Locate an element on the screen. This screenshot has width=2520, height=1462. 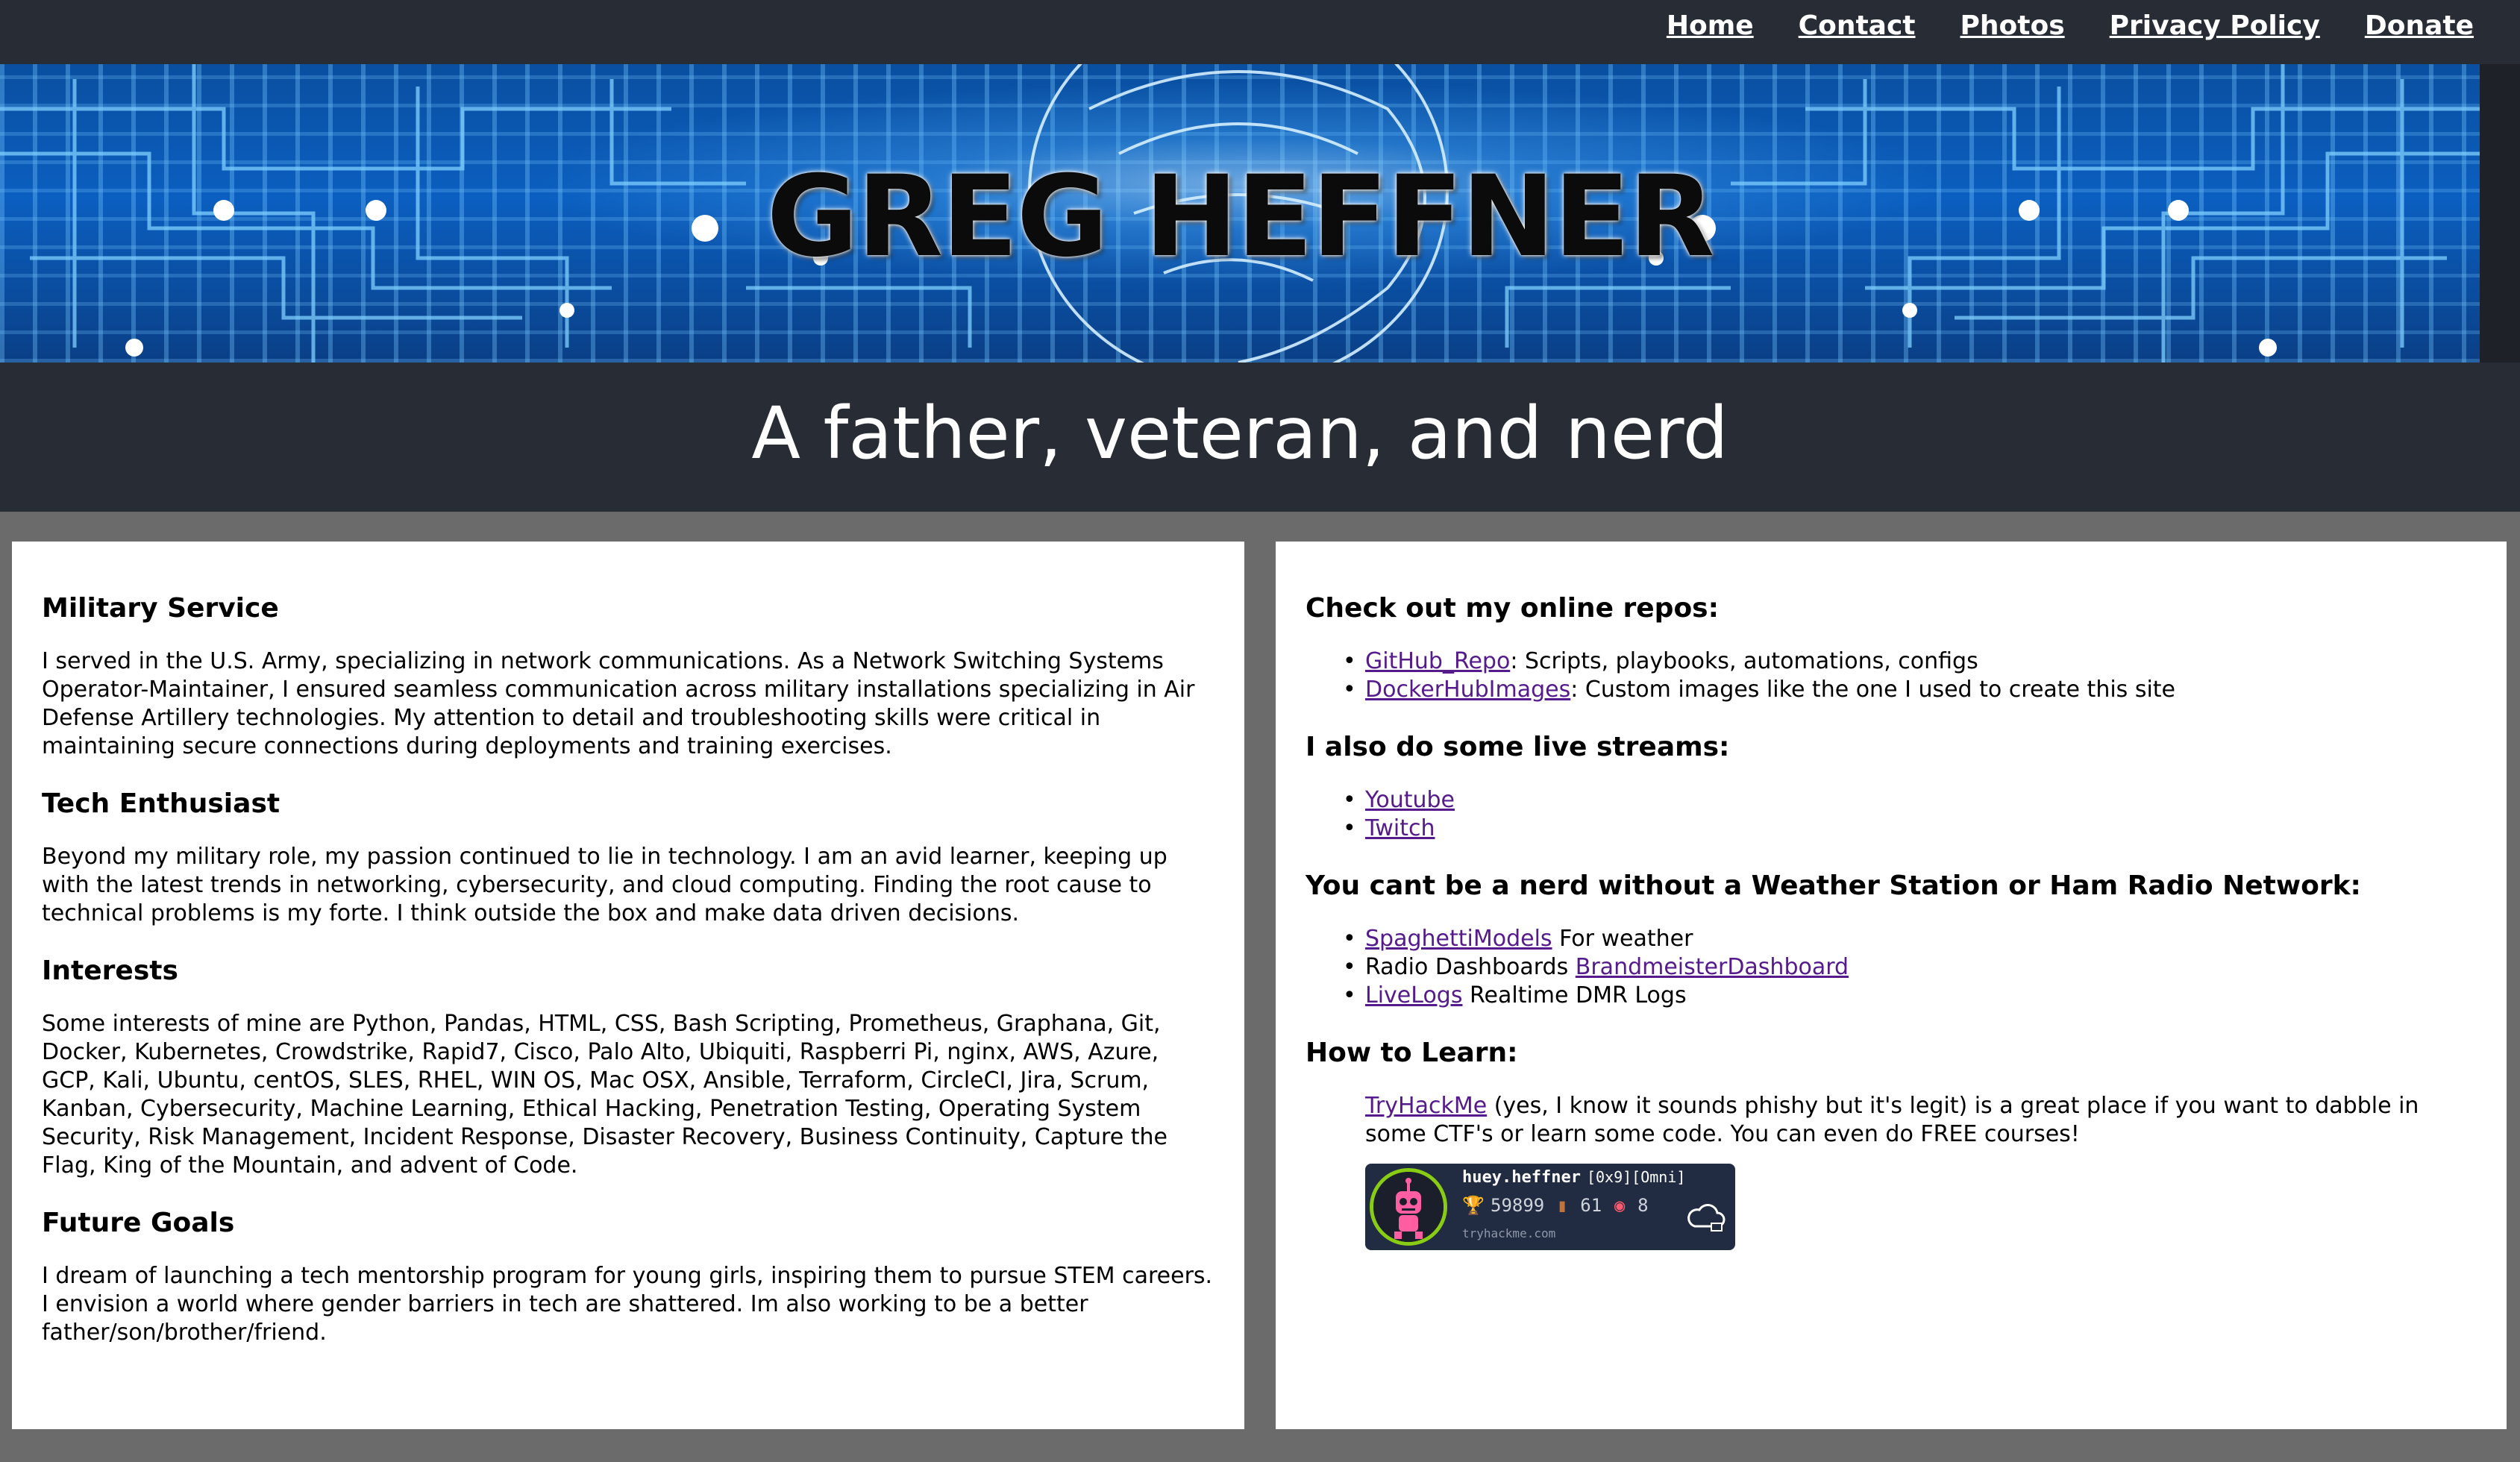
badge-username-text: huey.heffner is located at coordinates (1521, 1177).